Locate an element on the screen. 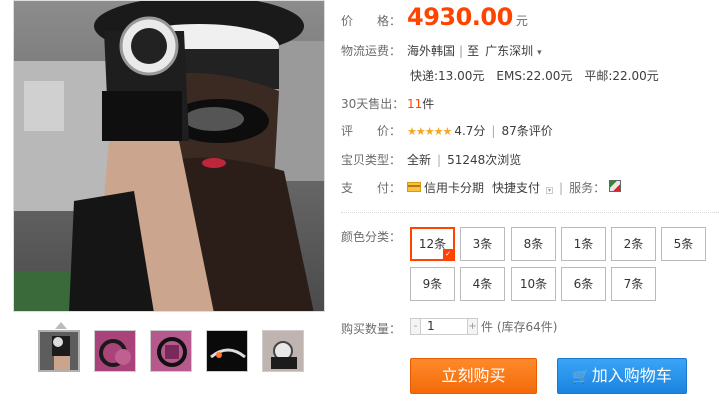 Image resolution: width=719 pixels, height=411 pixels. price-row: 价 格： 4930.00 元 is located at coordinates (434, 17).